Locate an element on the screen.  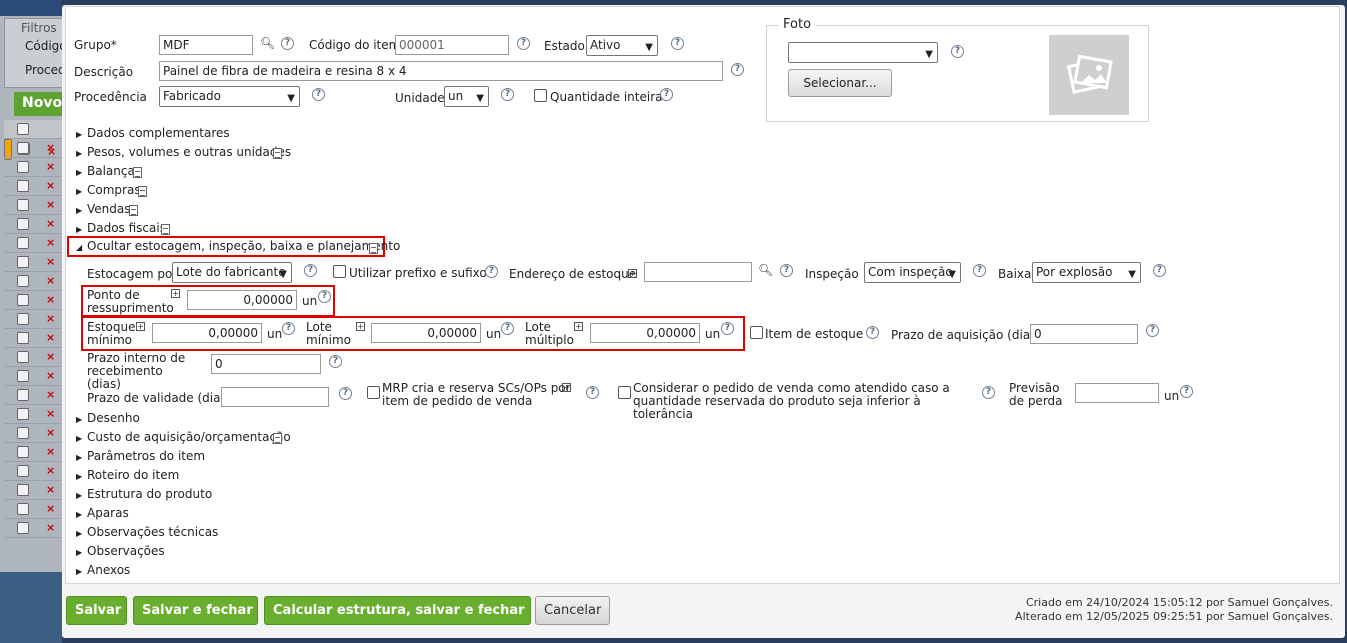
section-anexos: ▶ Anexos is located at coordinates (103, 570).